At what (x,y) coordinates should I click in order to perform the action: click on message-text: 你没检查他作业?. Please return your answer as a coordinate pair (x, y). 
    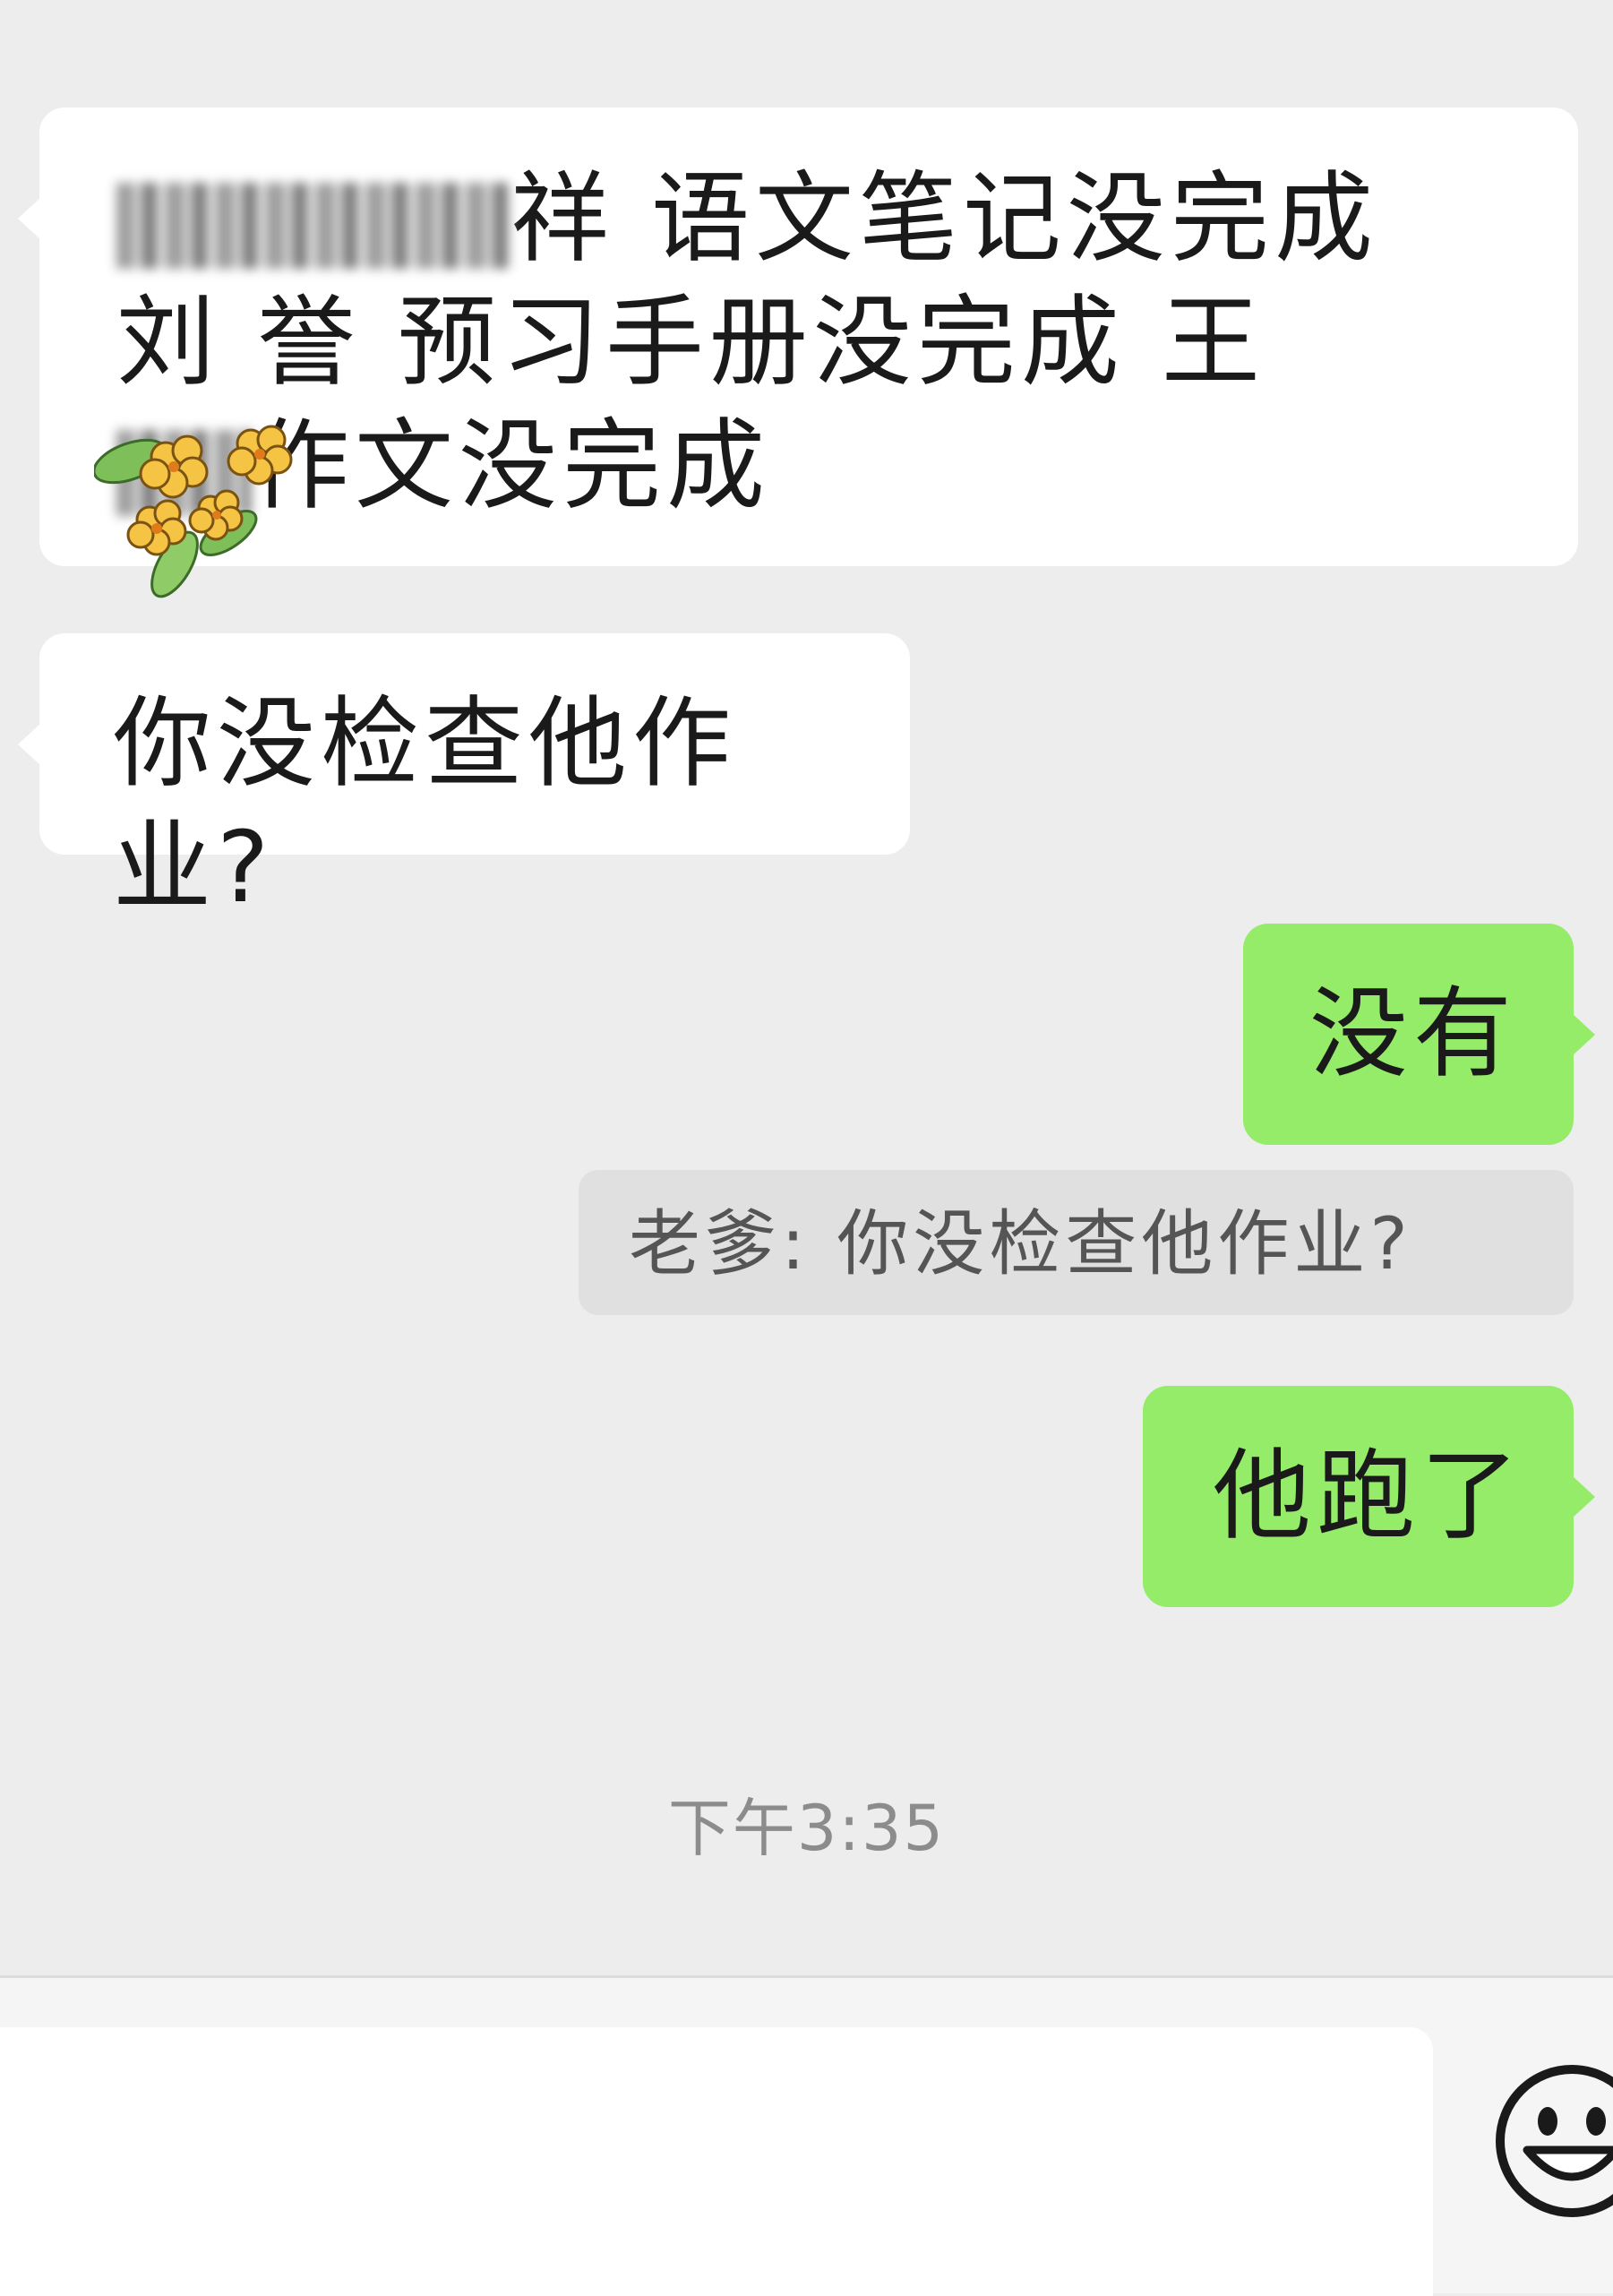
    Looking at the image, I should click on (424, 805).